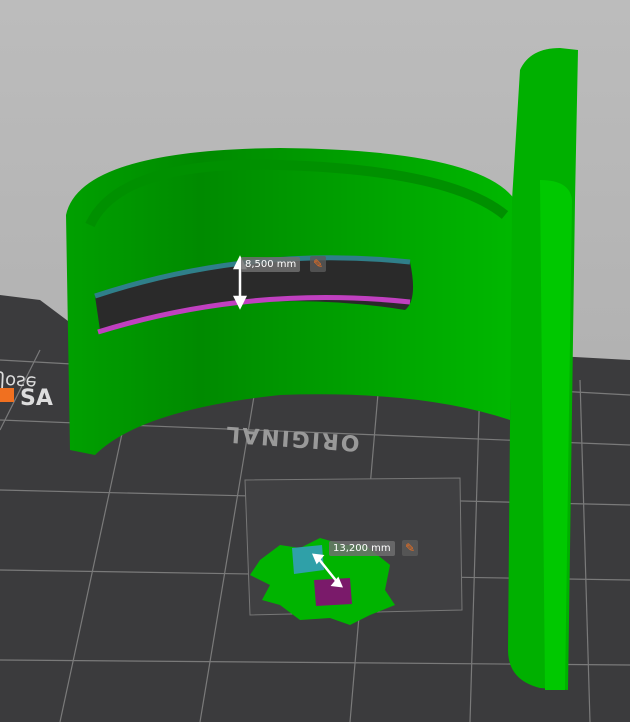 This screenshot has width=630, height=726. What do you see at coordinates (362, 548) in the screenshot?
I see `measurement-label: 13,200 mm` at bounding box center [362, 548].